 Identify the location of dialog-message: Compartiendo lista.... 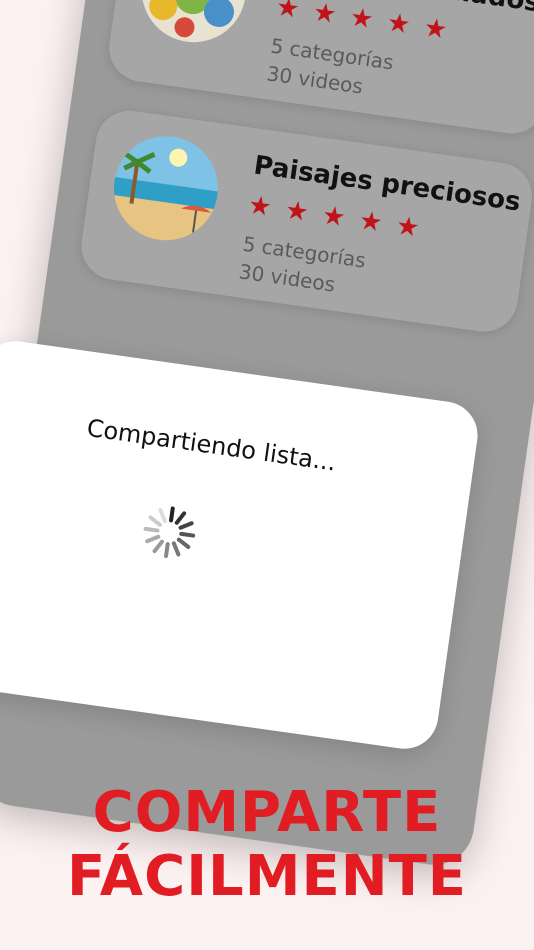
(211, 445).